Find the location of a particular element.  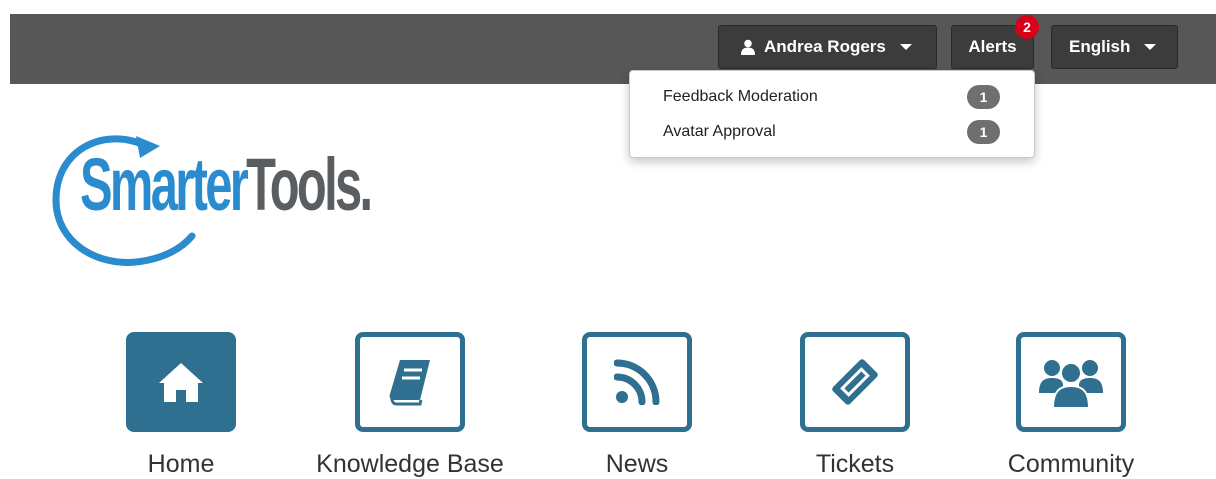

user-menu-button: Andrea Rogers is located at coordinates (827, 47).